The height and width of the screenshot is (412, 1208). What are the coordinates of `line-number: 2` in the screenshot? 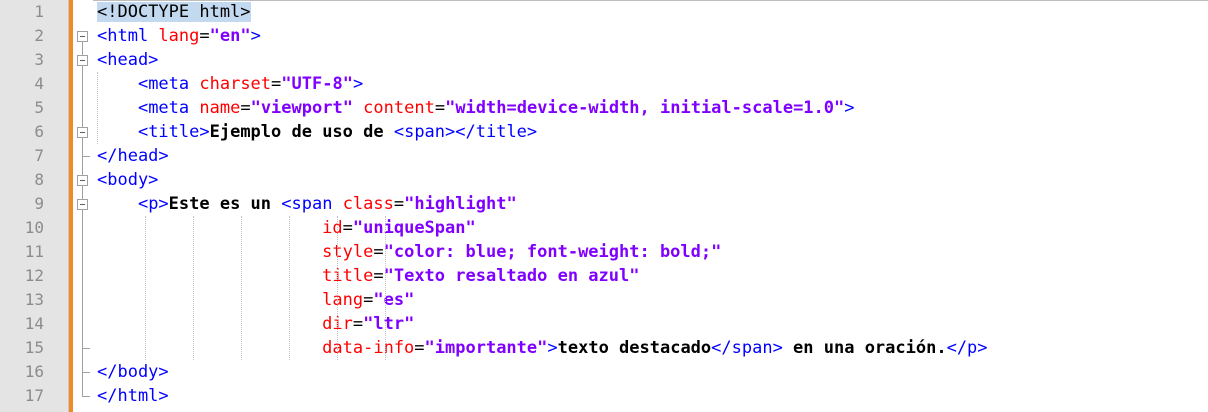 It's located at (39, 35).